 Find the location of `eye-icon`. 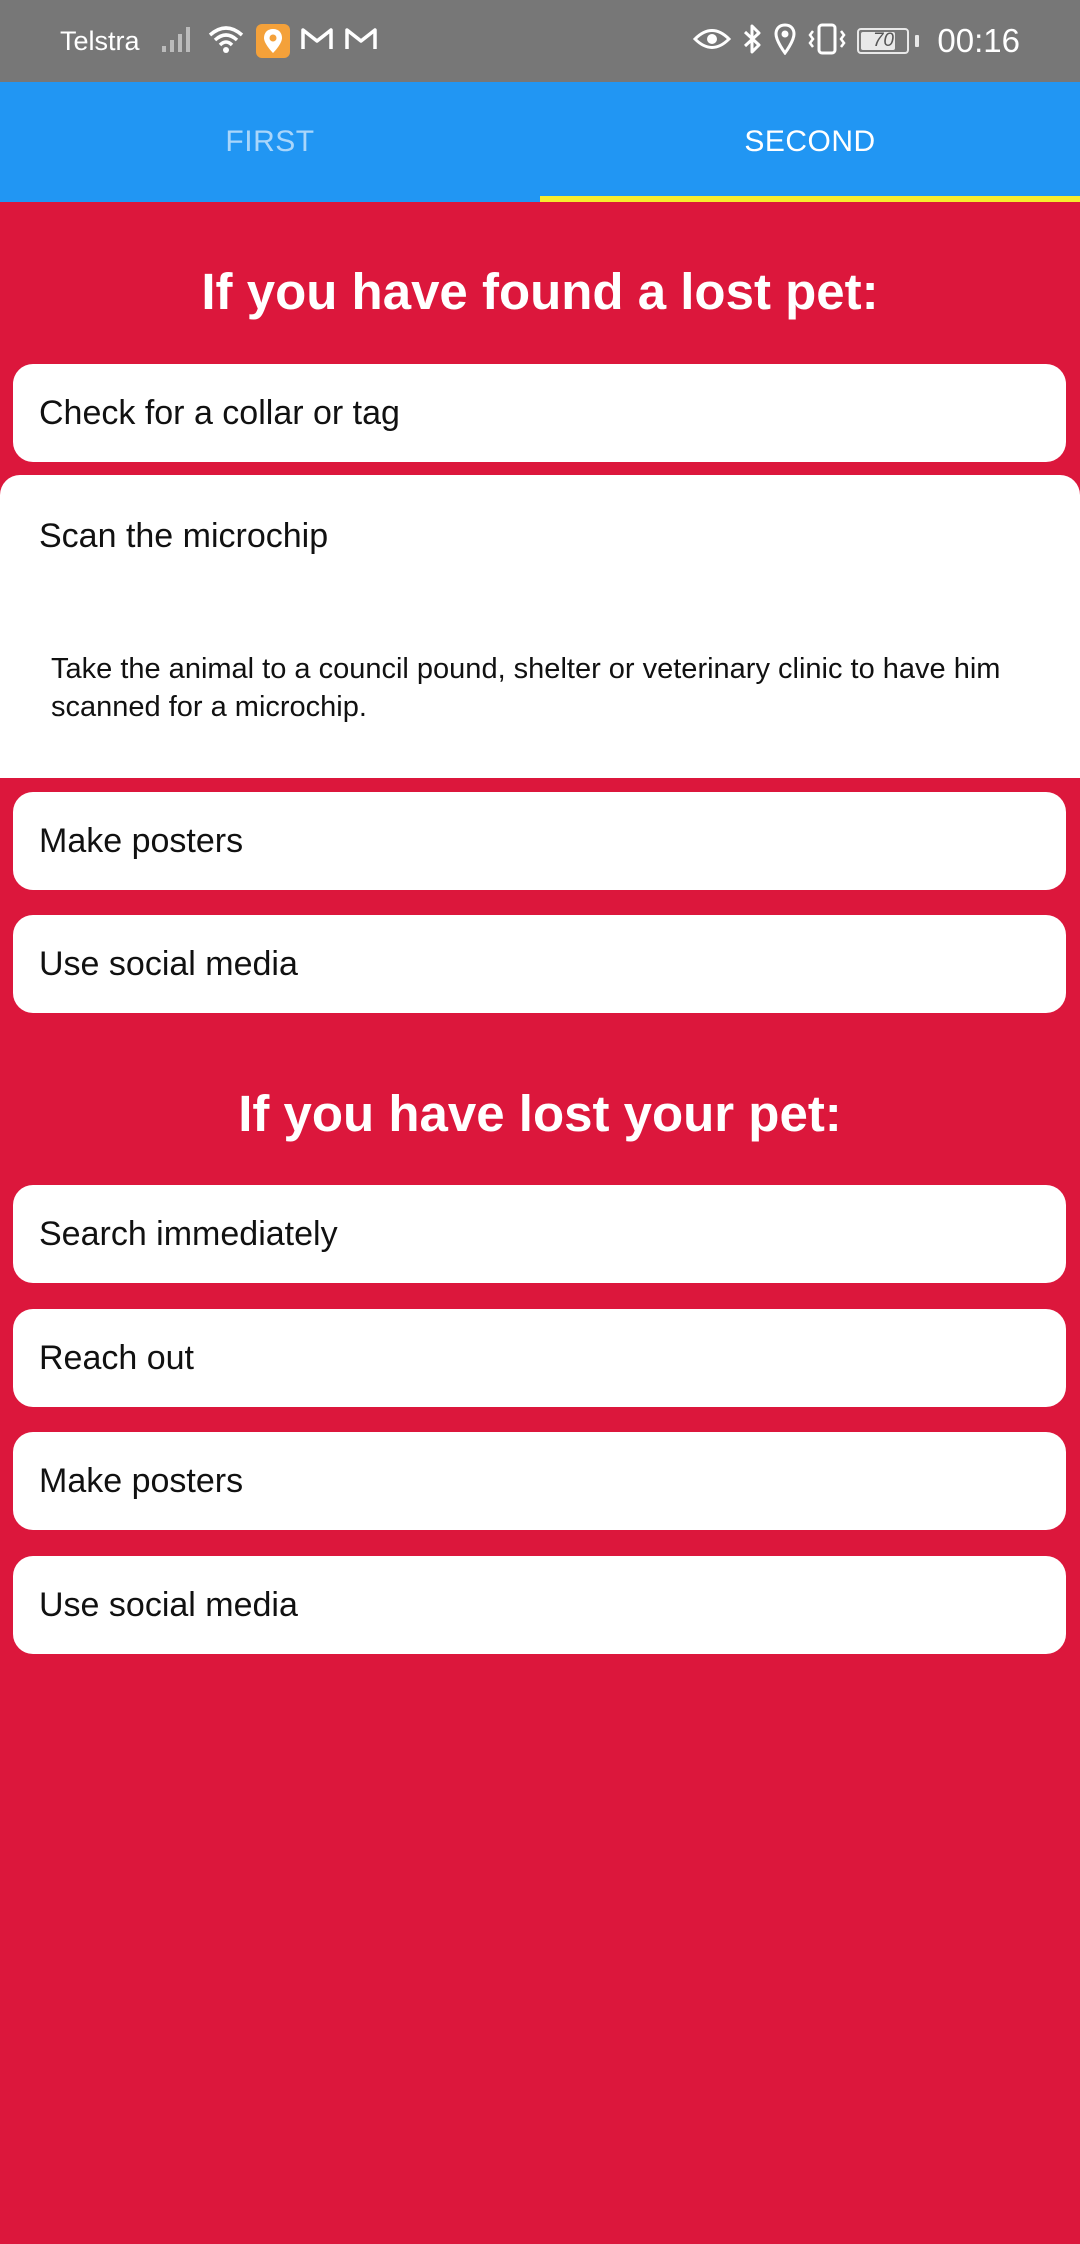

eye-icon is located at coordinates (712, 41).